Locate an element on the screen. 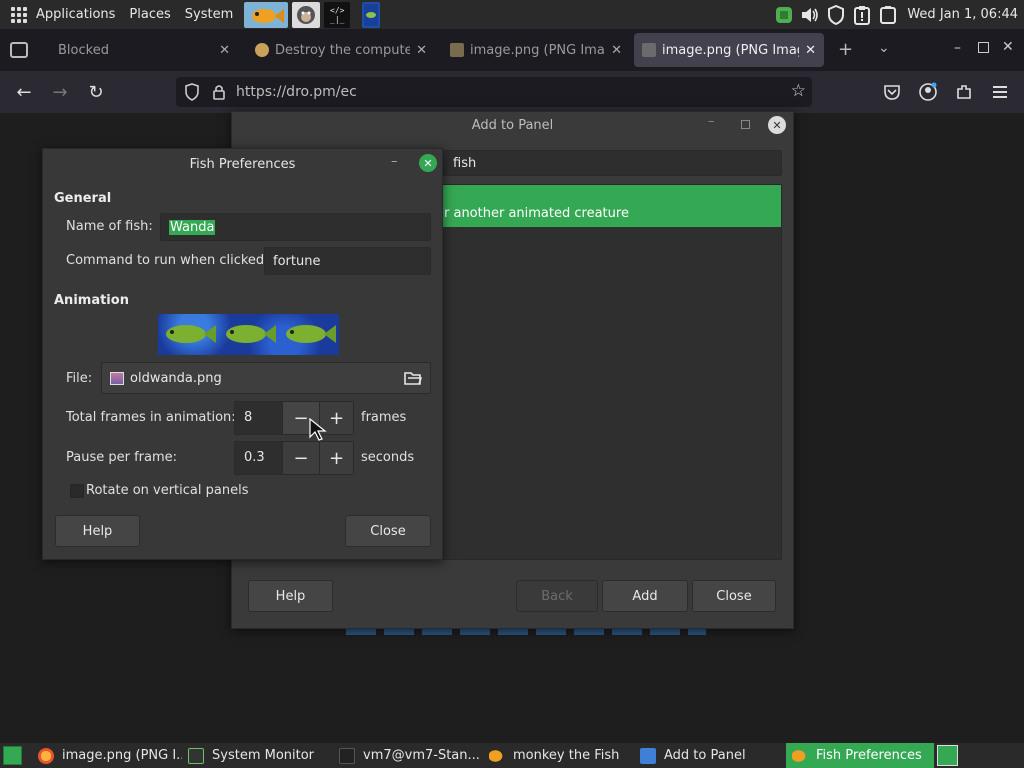 Image resolution: width=1024 pixels, height=768 pixels. task-system-monitor: System Monitor is located at coordinates (256, 755).